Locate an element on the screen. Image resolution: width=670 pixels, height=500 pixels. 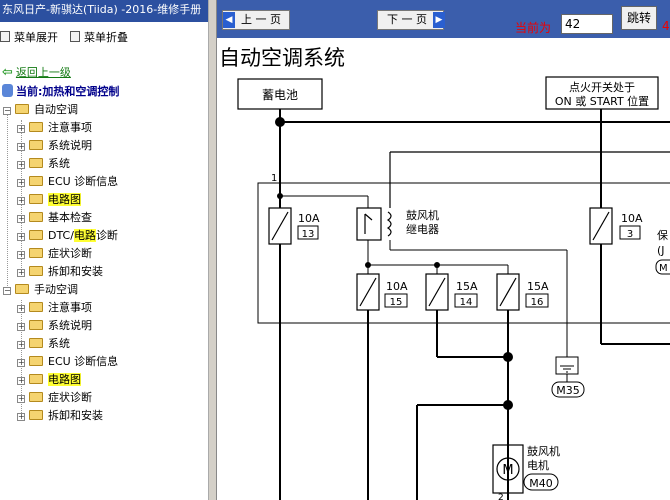
motor-connector-label: M40 is located at coordinates (541, 483).